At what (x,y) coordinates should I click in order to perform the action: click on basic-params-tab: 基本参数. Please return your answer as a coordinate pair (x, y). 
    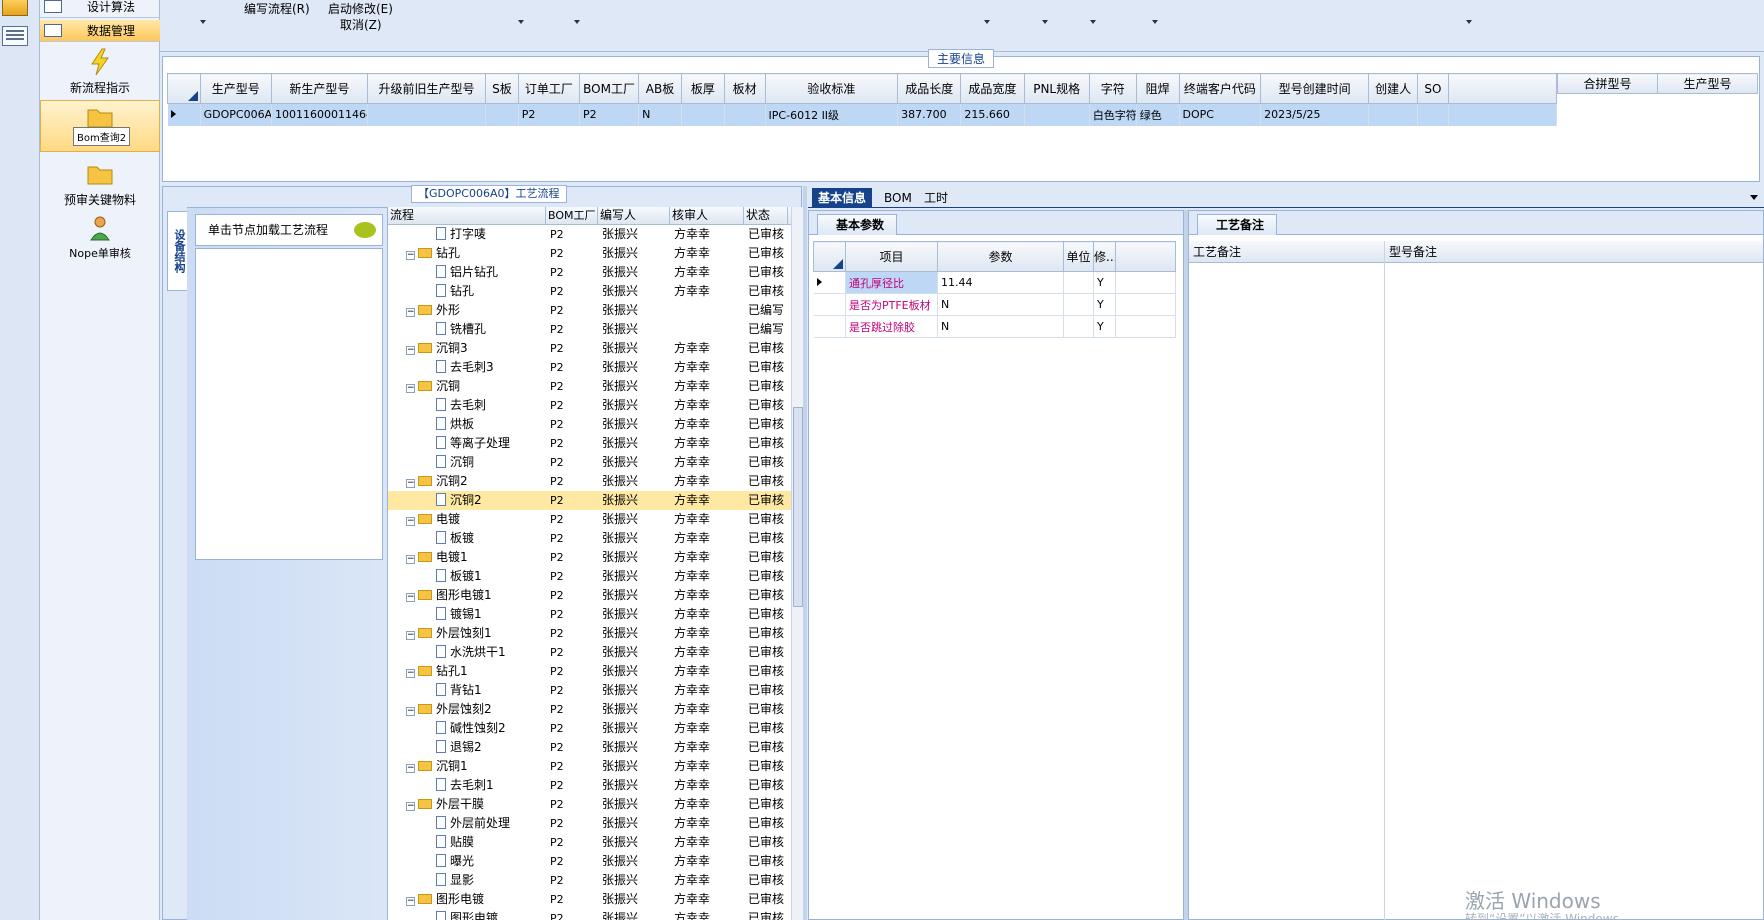
    Looking at the image, I should click on (857, 224).